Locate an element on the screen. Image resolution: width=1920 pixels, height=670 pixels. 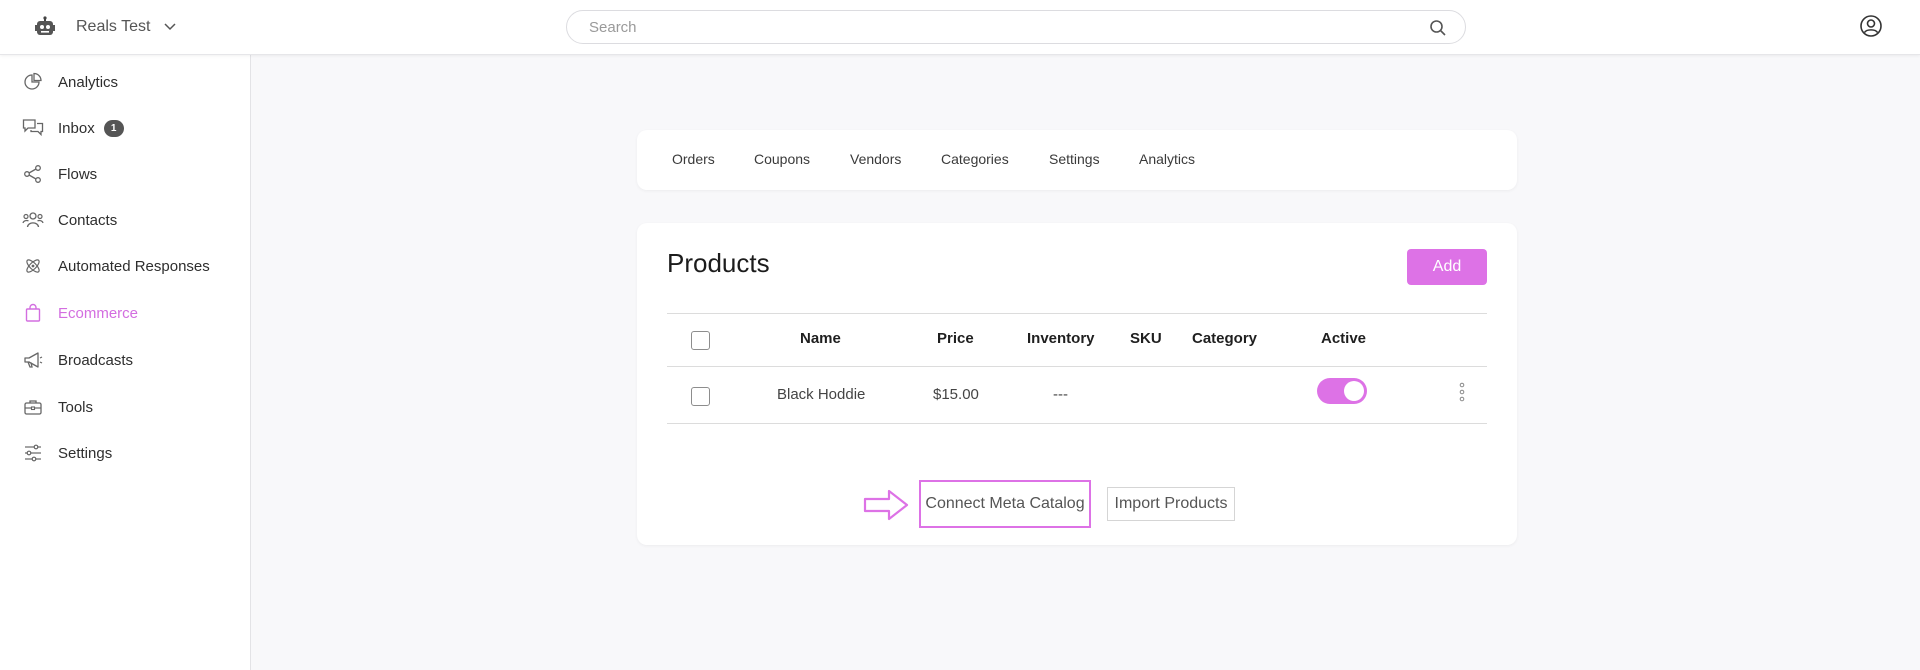
sliders-icon is located at coordinates (33, 453).